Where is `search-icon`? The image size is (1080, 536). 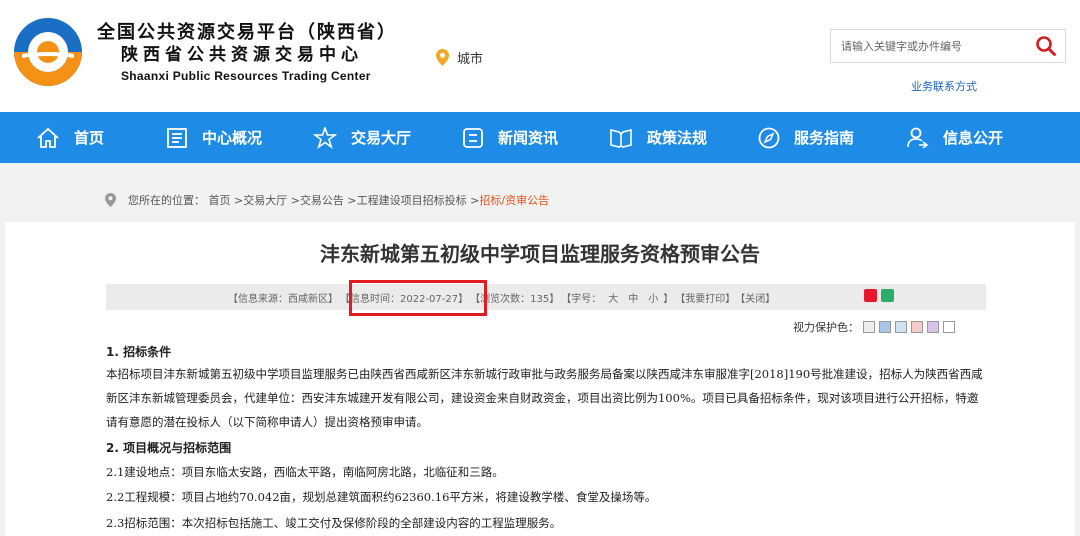 search-icon is located at coordinates (1046, 46).